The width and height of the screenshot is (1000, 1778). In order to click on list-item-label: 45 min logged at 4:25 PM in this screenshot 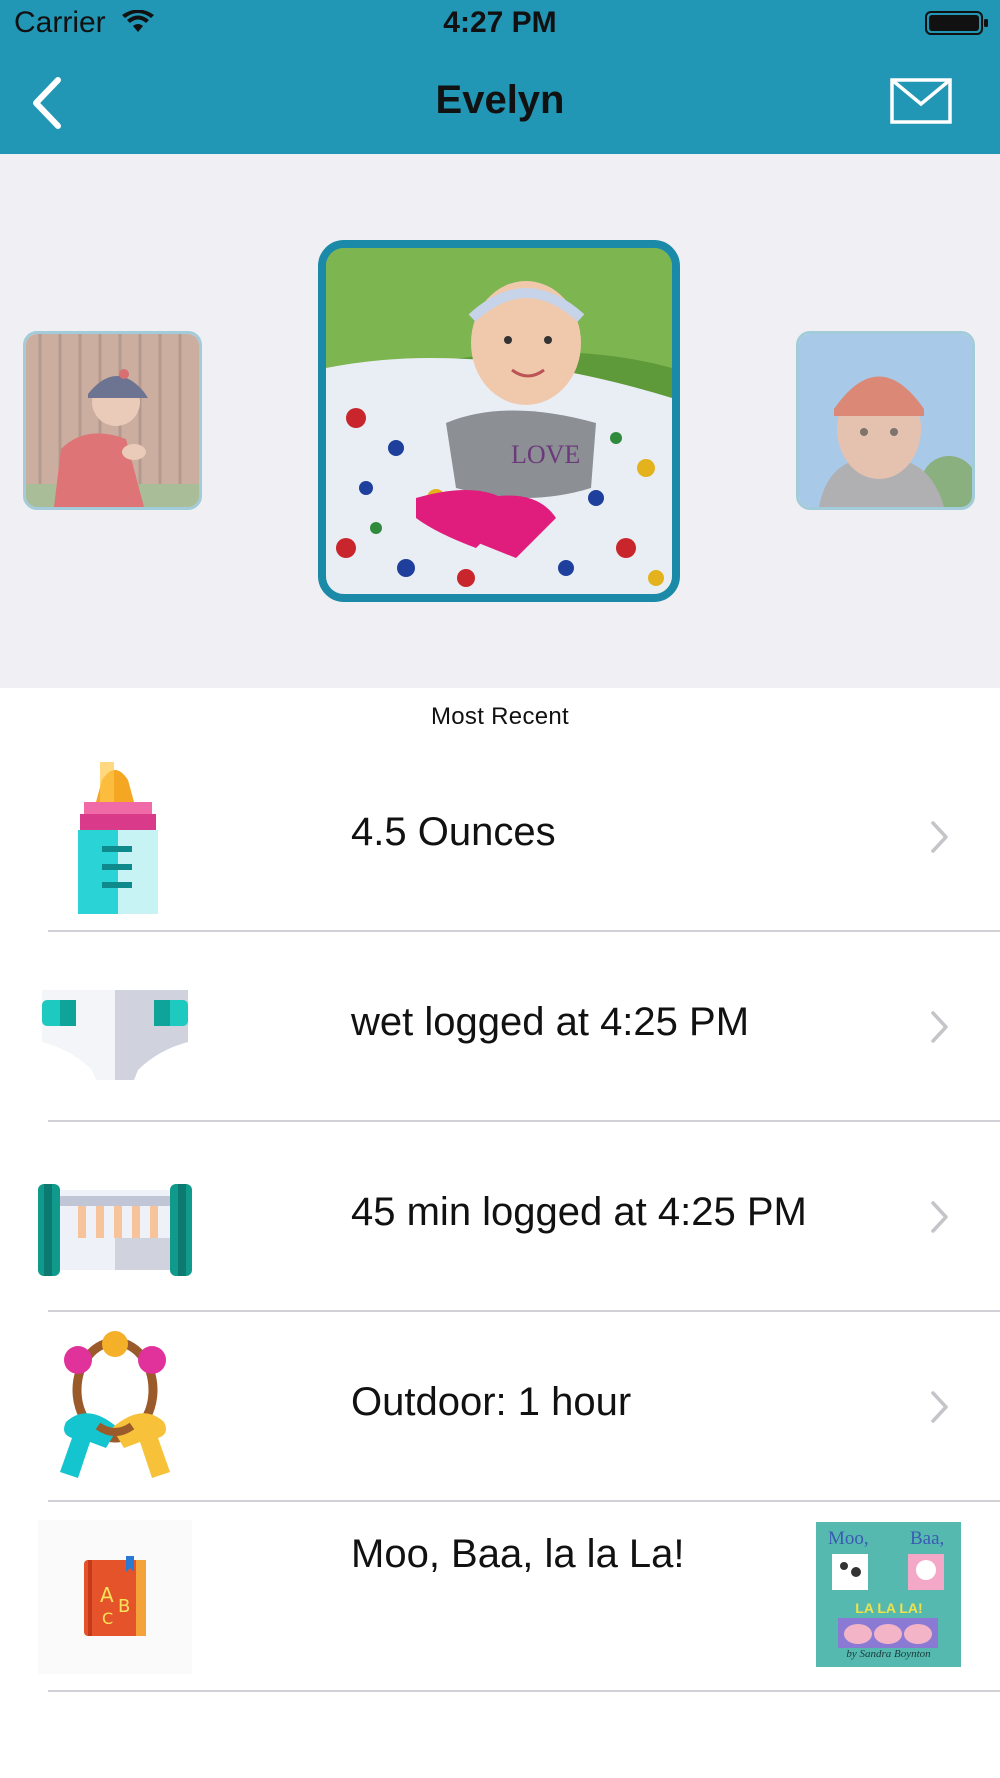, I will do `click(579, 1212)`.